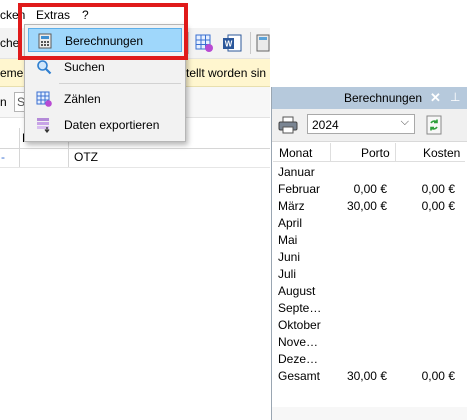  Describe the element at coordinates (11, 43) in the screenshot. I see `toolbar-label: che:` at that location.